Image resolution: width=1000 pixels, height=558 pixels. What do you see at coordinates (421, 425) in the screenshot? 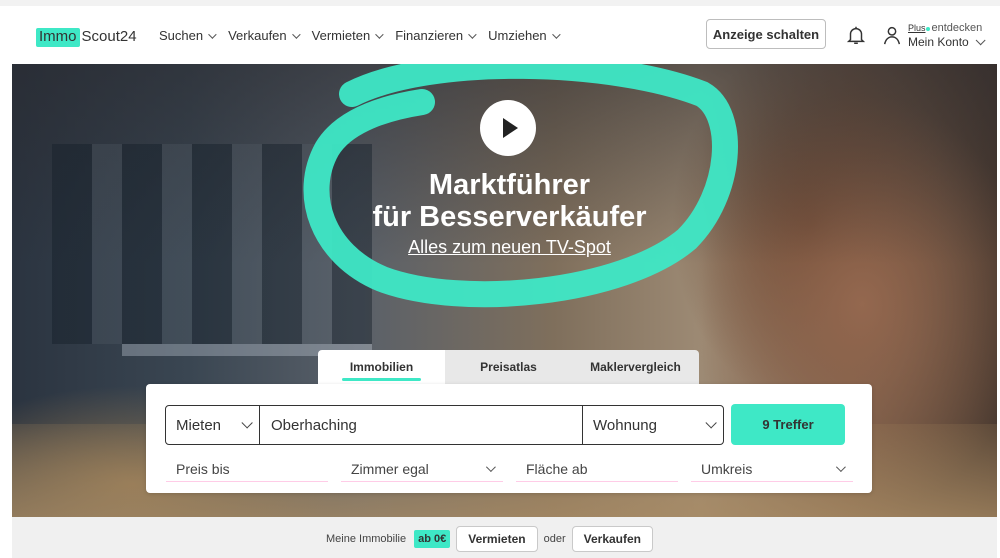
I see `location-input: Oberhaching` at bounding box center [421, 425].